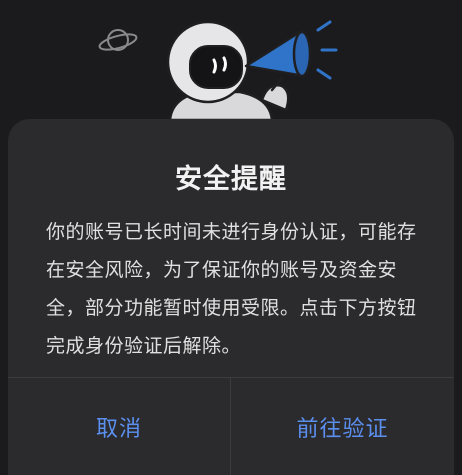  Describe the element at coordinates (291, 50) in the screenshot. I see `megaphone-icon` at that location.